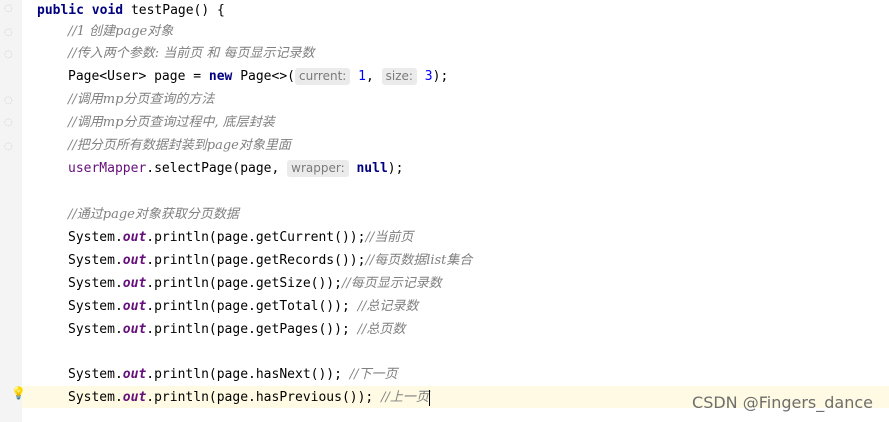 This screenshot has width=889, height=422. Describe the element at coordinates (191, 54) in the screenshot. I see `code-line-comment: //传入两个参数: 当前页 和 每页显示记录数` at that location.